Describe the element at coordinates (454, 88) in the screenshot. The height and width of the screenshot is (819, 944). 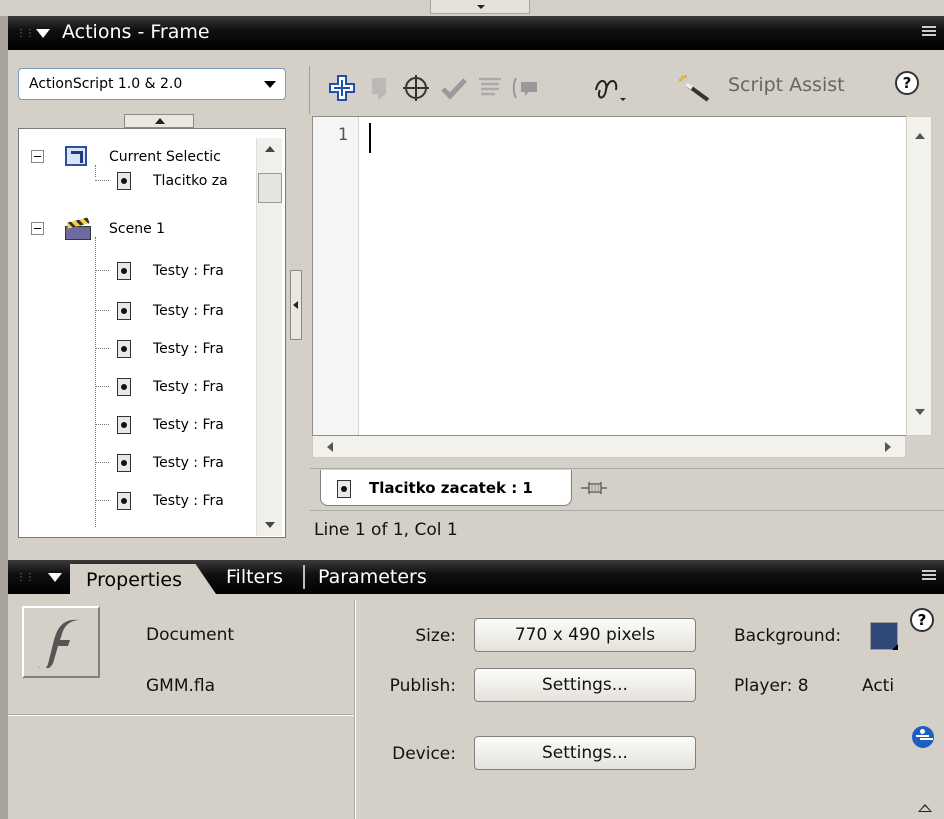
I see `check-syntax-icon` at that location.